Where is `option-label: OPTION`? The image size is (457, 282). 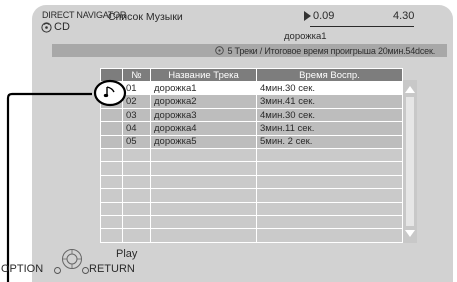 option-label: OPTION is located at coordinates (22, 269).